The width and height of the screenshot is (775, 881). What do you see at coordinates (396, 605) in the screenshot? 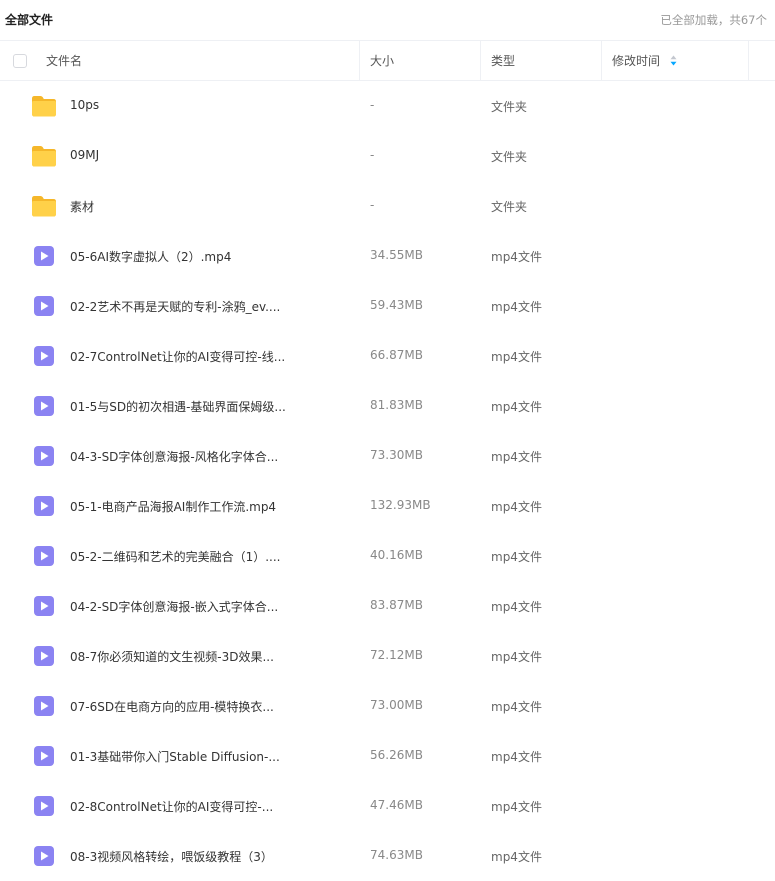
I see `file-size: 83.87MB` at bounding box center [396, 605].